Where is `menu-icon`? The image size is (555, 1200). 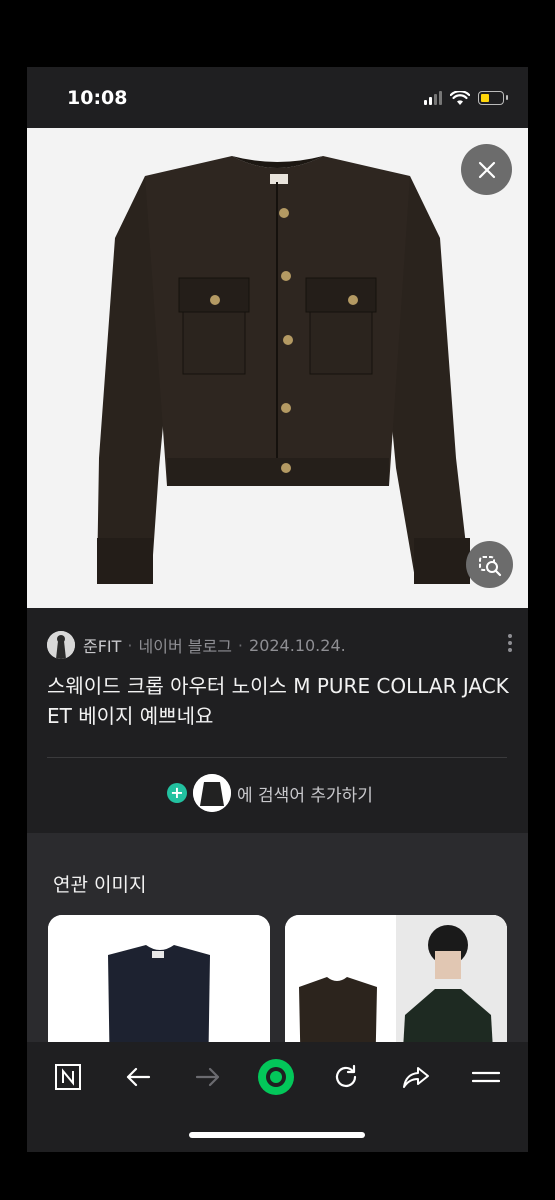
menu-icon is located at coordinates (486, 1077).